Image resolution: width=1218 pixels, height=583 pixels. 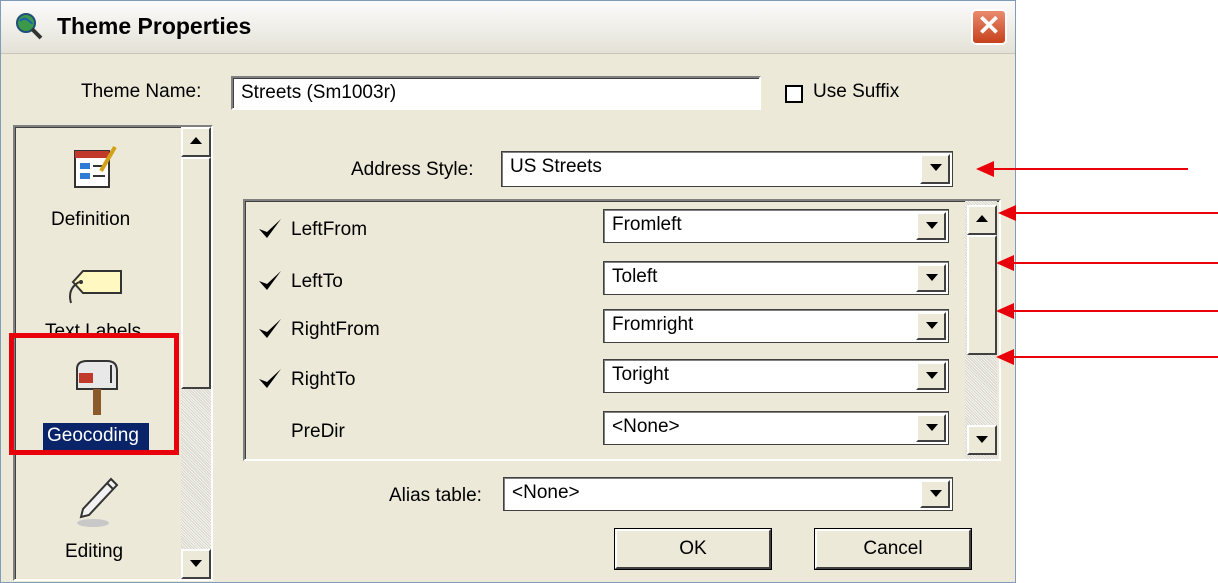 I want to click on cancel-button: Cancel, so click(x=893, y=549).